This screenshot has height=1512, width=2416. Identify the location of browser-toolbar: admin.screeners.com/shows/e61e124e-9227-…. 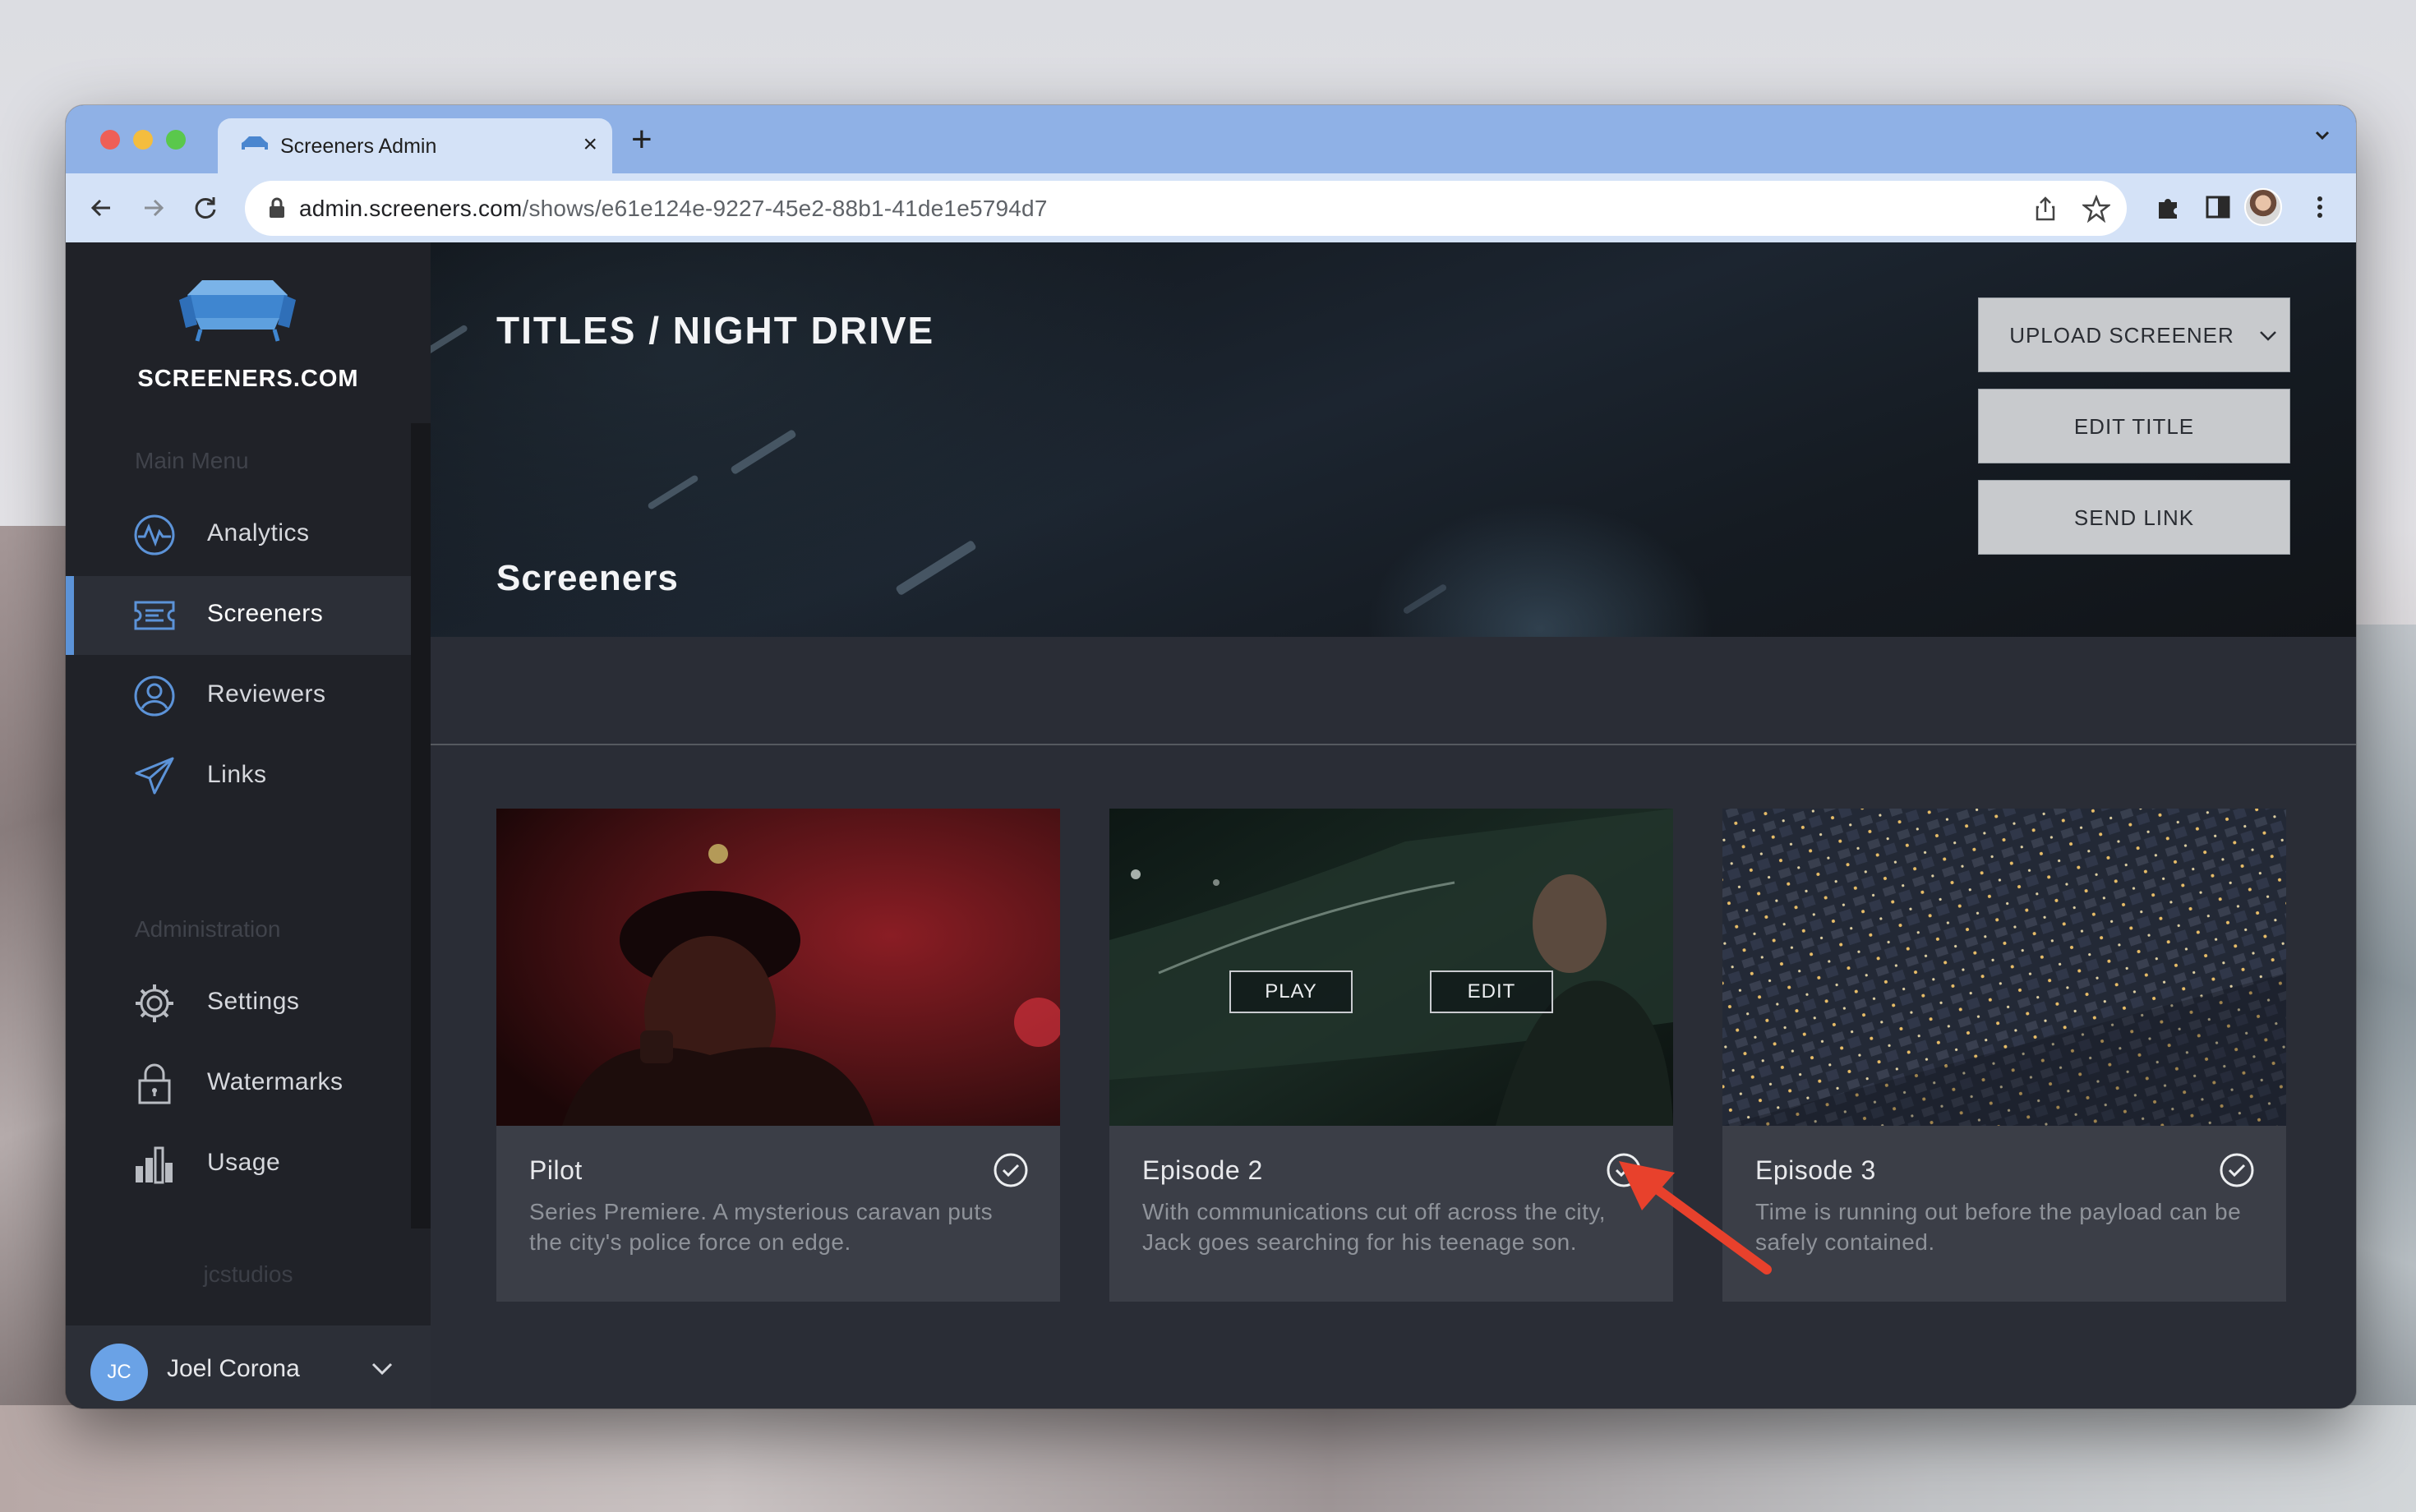
(1211, 207).